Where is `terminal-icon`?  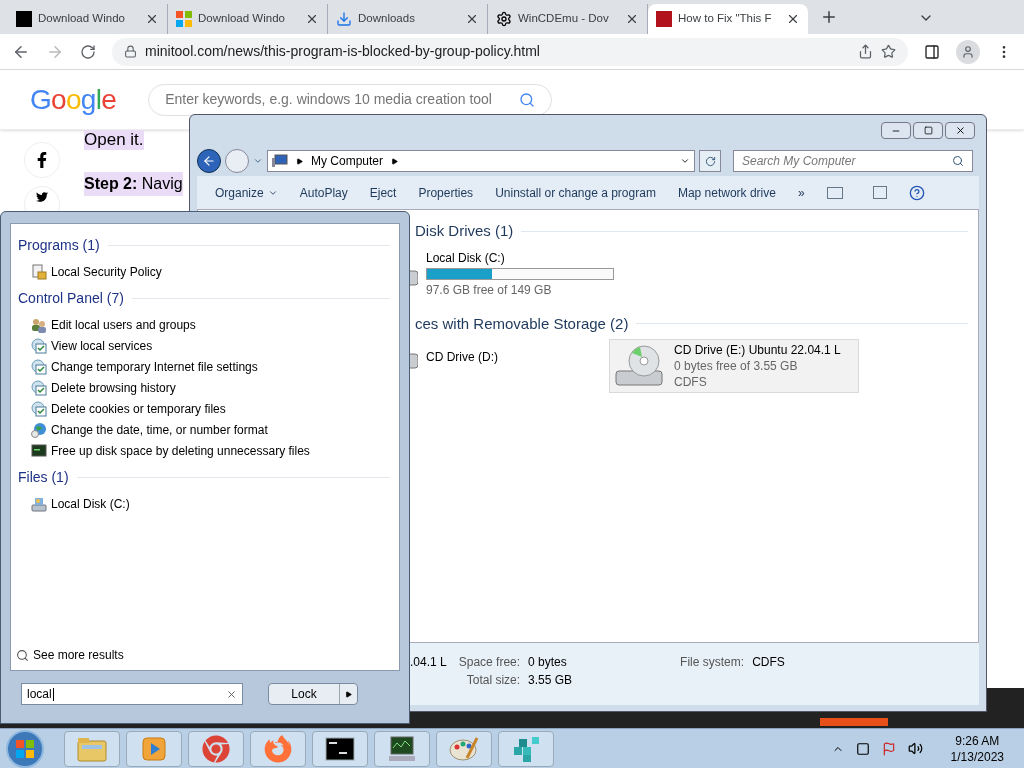 terminal-icon is located at coordinates (340, 748).